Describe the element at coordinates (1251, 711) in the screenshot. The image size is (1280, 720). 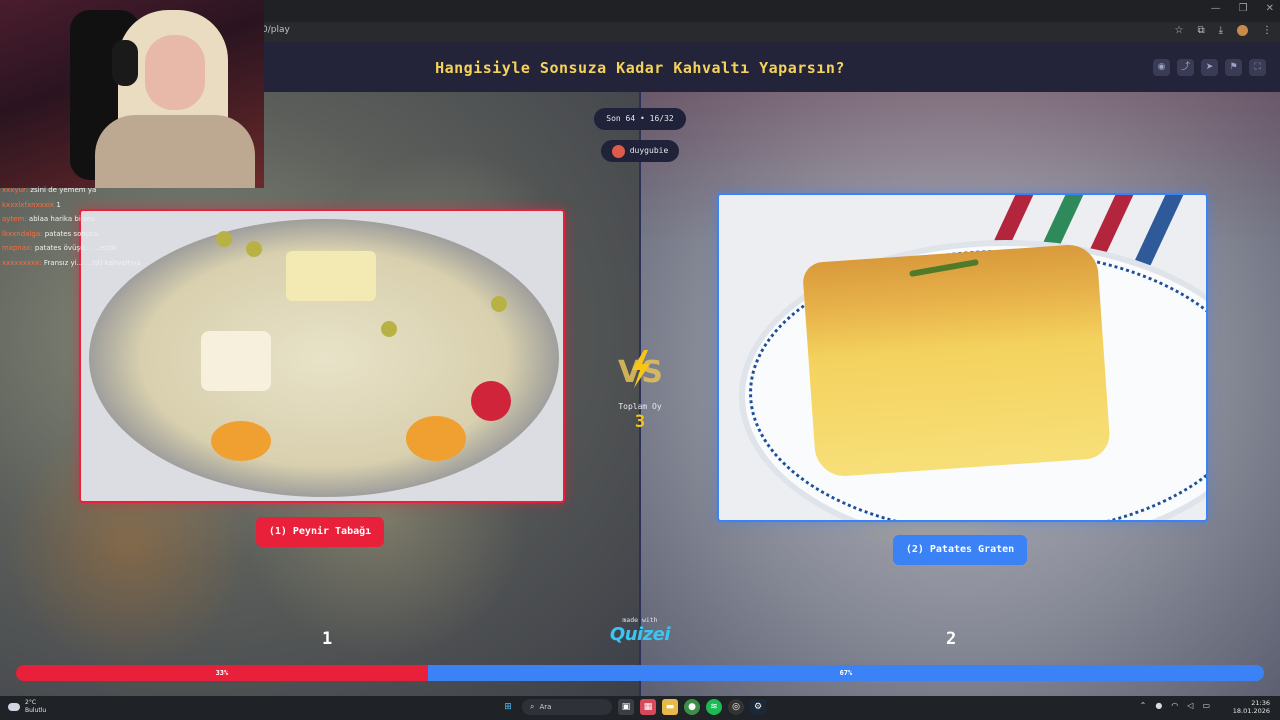
I see `clock-date: 18.01.2026` at that location.